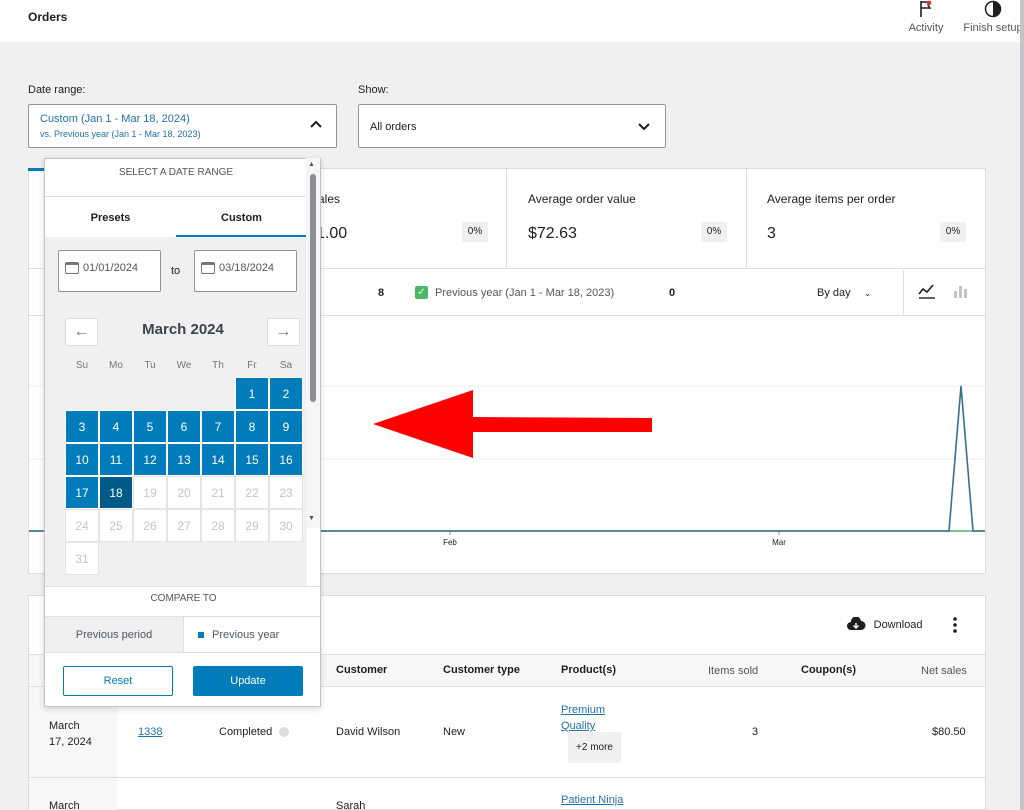 The height and width of the screenshot is (810, 1024). What do you see at coordinates (82, 426) in the screenshot?
I see `calendar-day: 3` at bounding box center [82, 426].